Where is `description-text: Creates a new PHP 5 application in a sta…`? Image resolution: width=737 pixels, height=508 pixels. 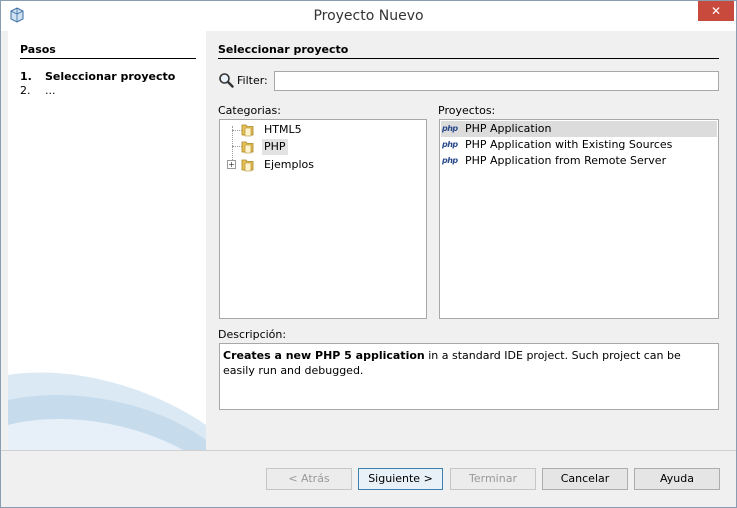
description-text: Creates a new PHP 5 application in a sta… is located at coordinates (469, 376).